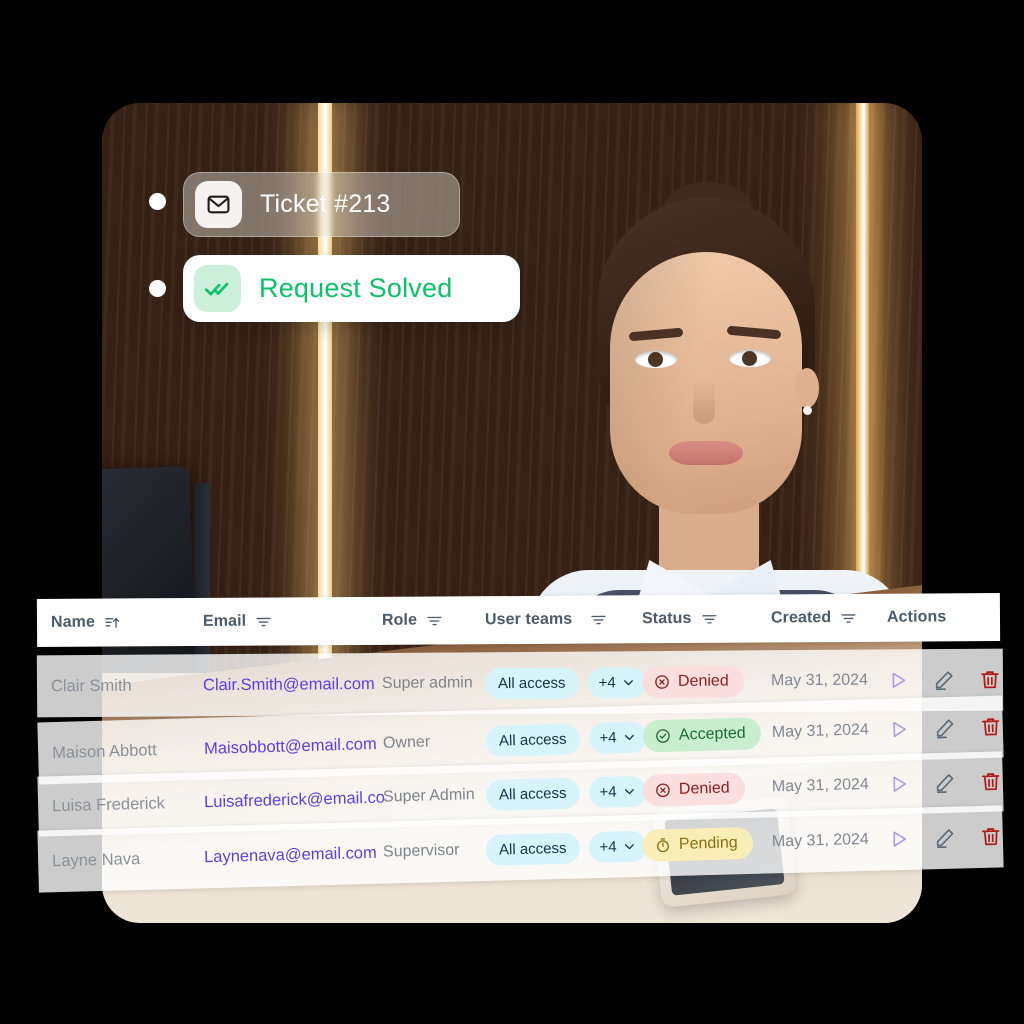 The image size is (1024, 1024). Describe the element at coordinates (662, 845) in the screenshot. I see `timer-icon` at that location.